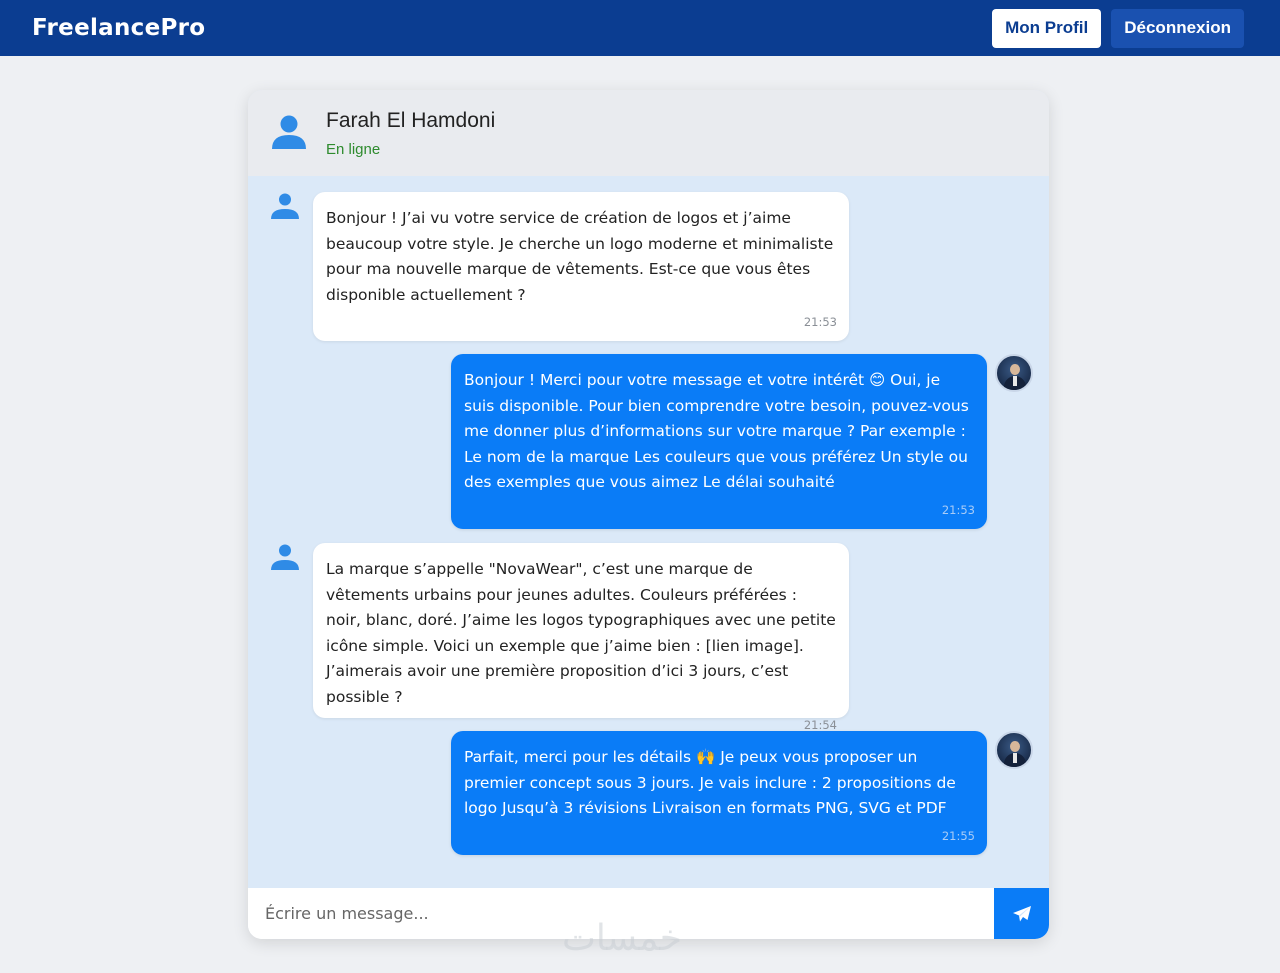 The image size is (1280, 973). I want to click on contact-avatar-icon, so click(289, 132).